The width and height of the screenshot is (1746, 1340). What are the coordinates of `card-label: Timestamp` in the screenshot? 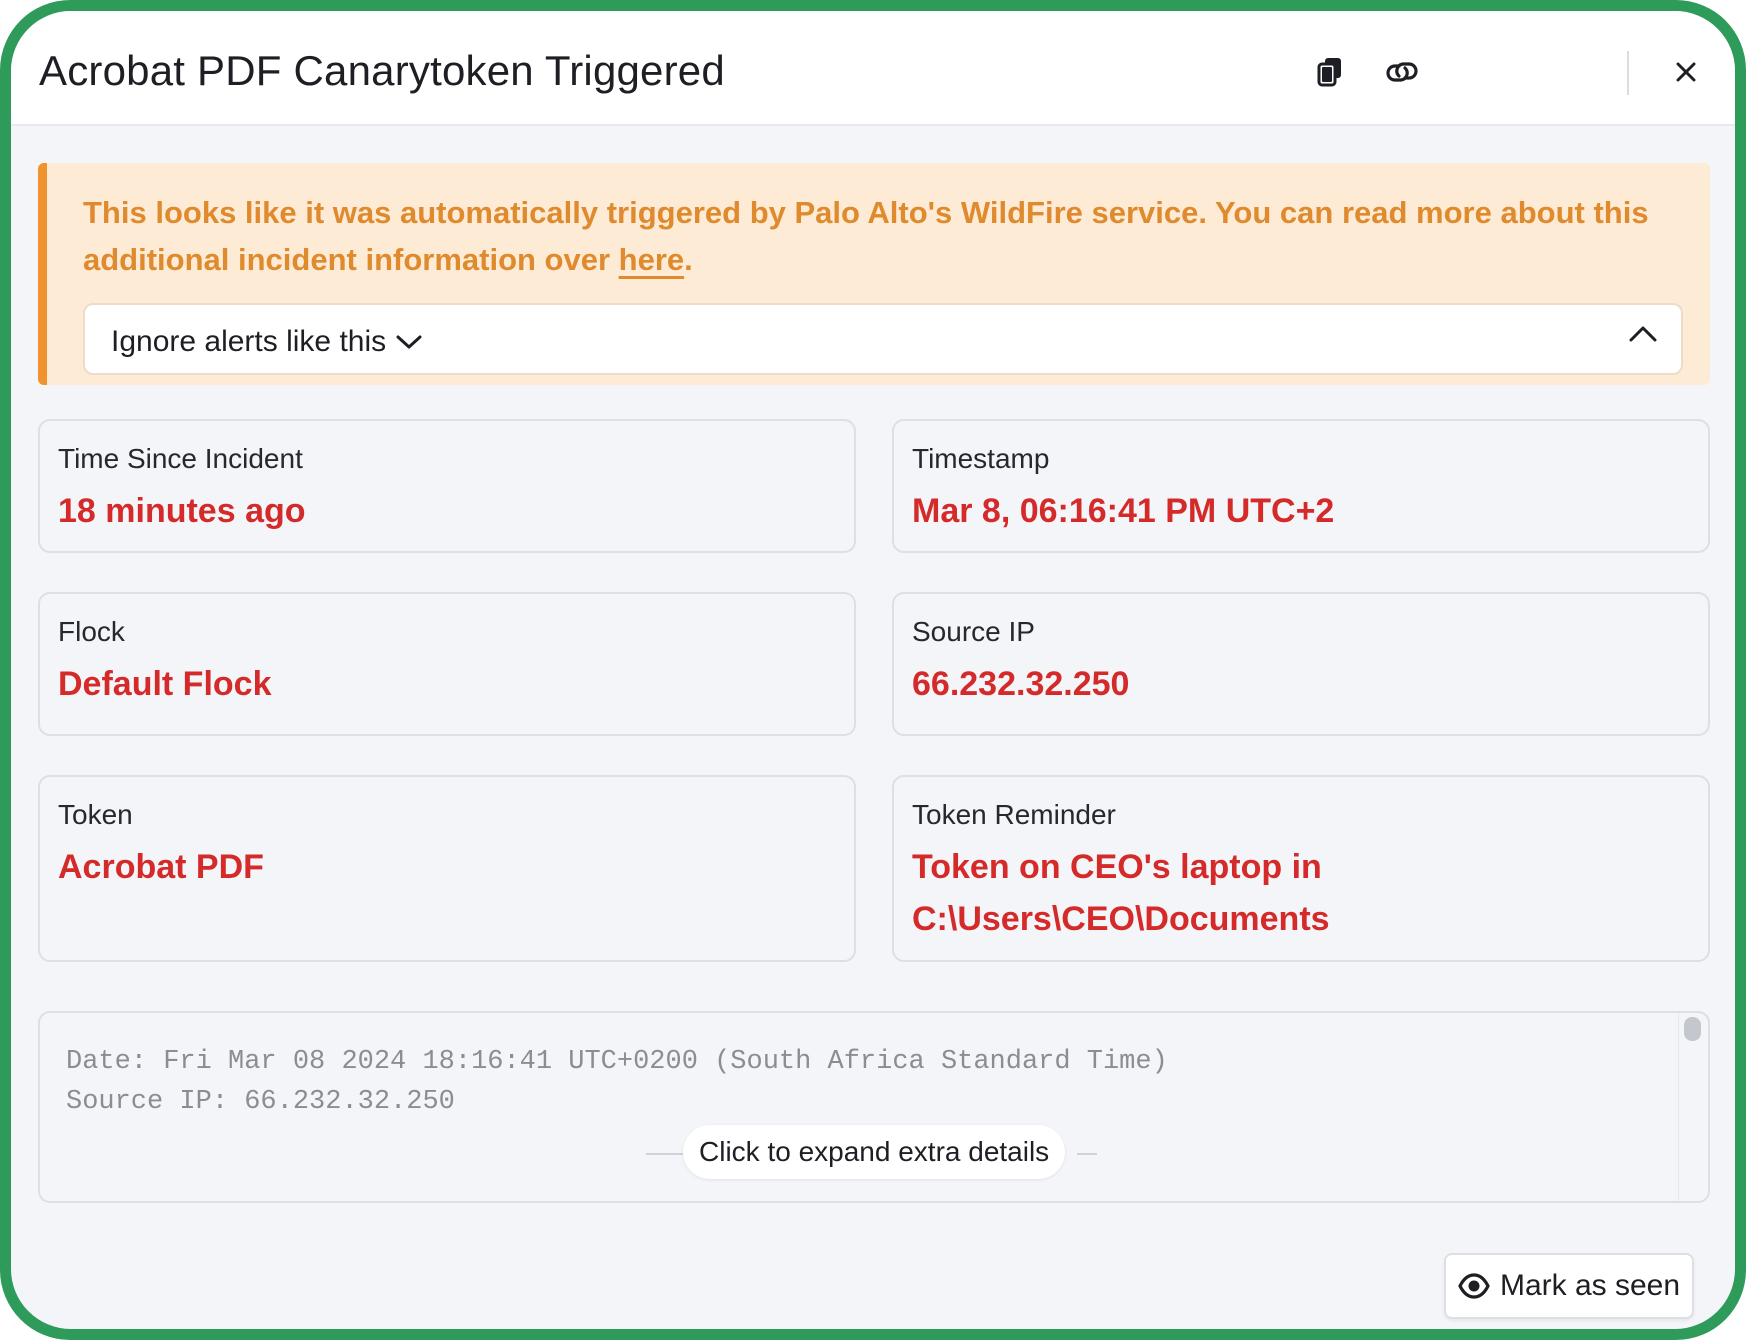 It's located at (981, 458).